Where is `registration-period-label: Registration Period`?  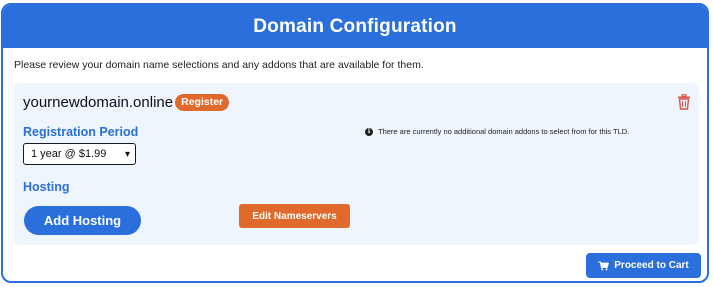
registration-period-label: Registration Period is located at coordinates (81, 132).